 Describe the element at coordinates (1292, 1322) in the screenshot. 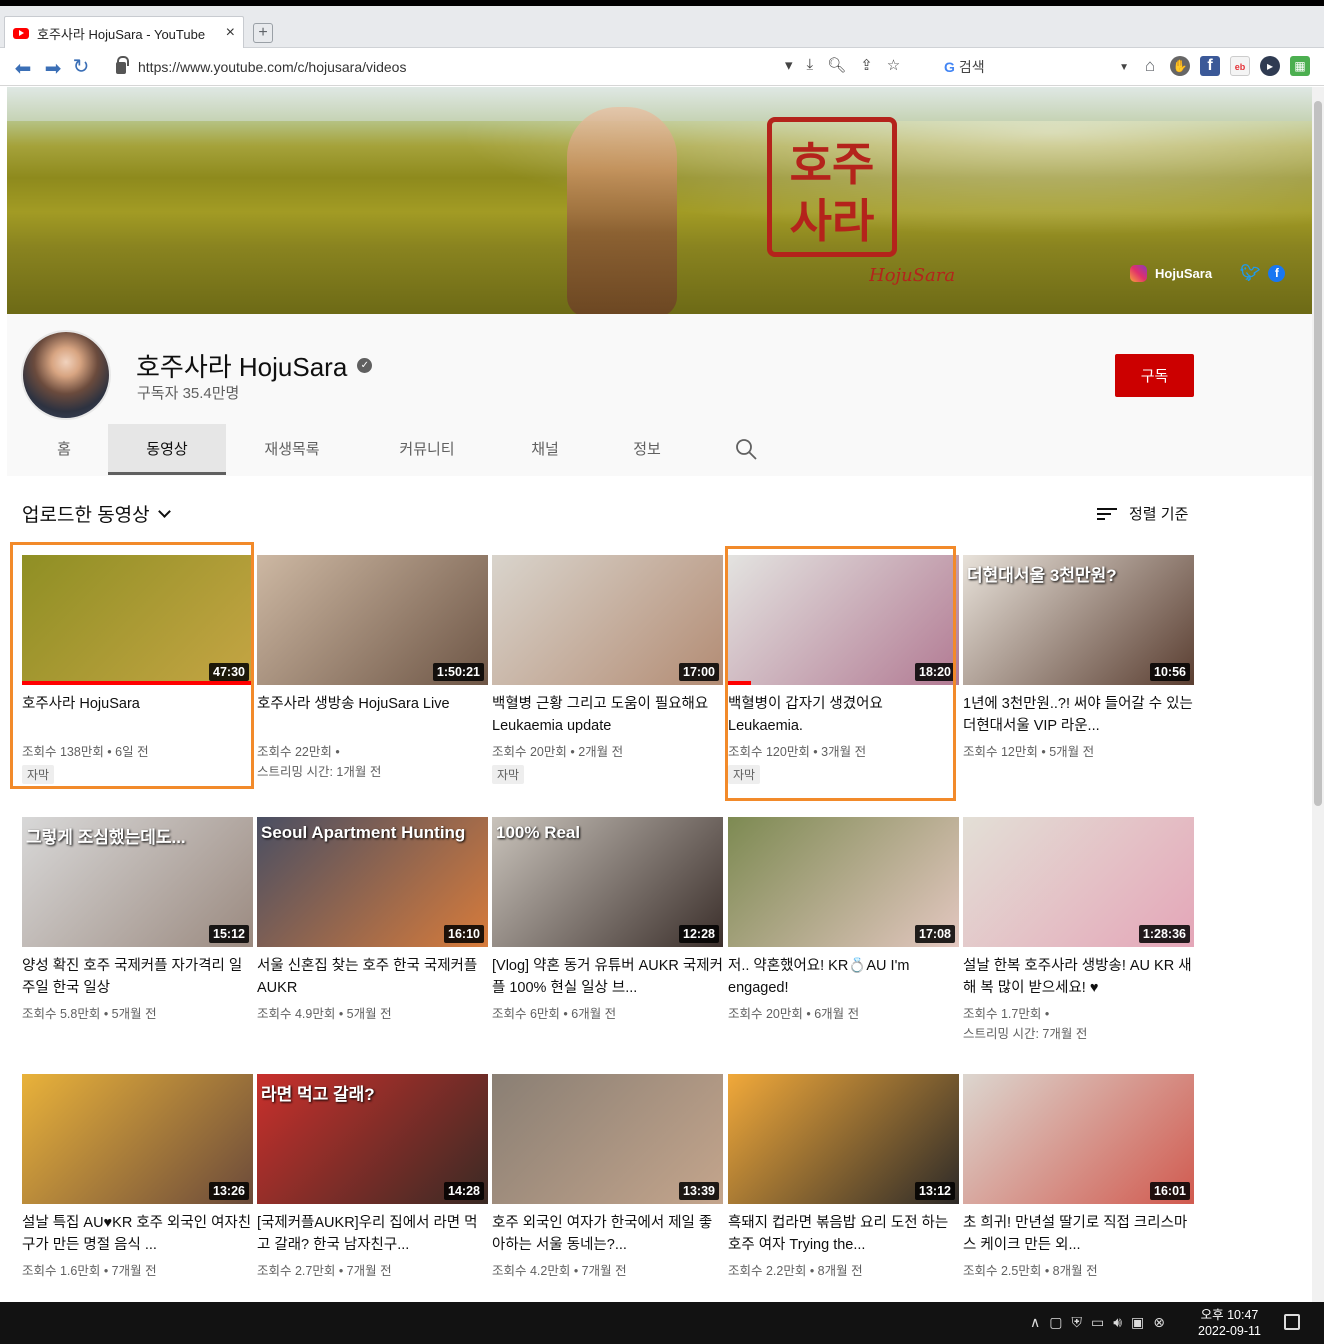

I see `notification-icon` at that location.